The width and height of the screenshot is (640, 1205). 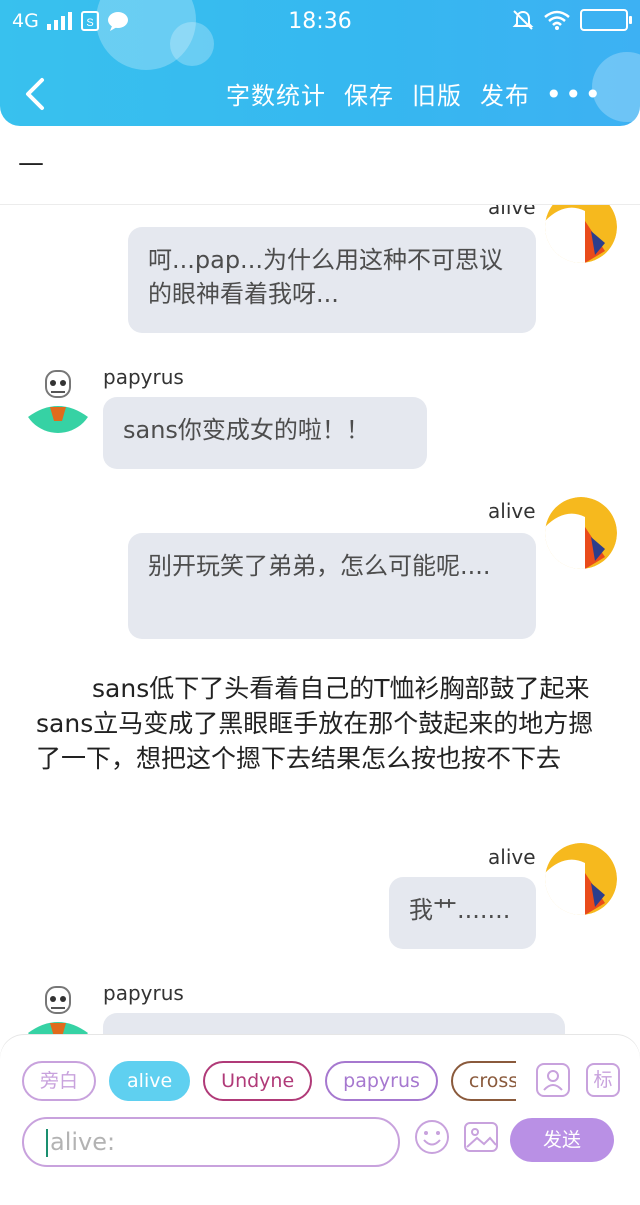 What do you see at coordinates (483, 1081) in the screenshot?
I see `role-chip-cross: cross` at bounding box center [483, 1081].